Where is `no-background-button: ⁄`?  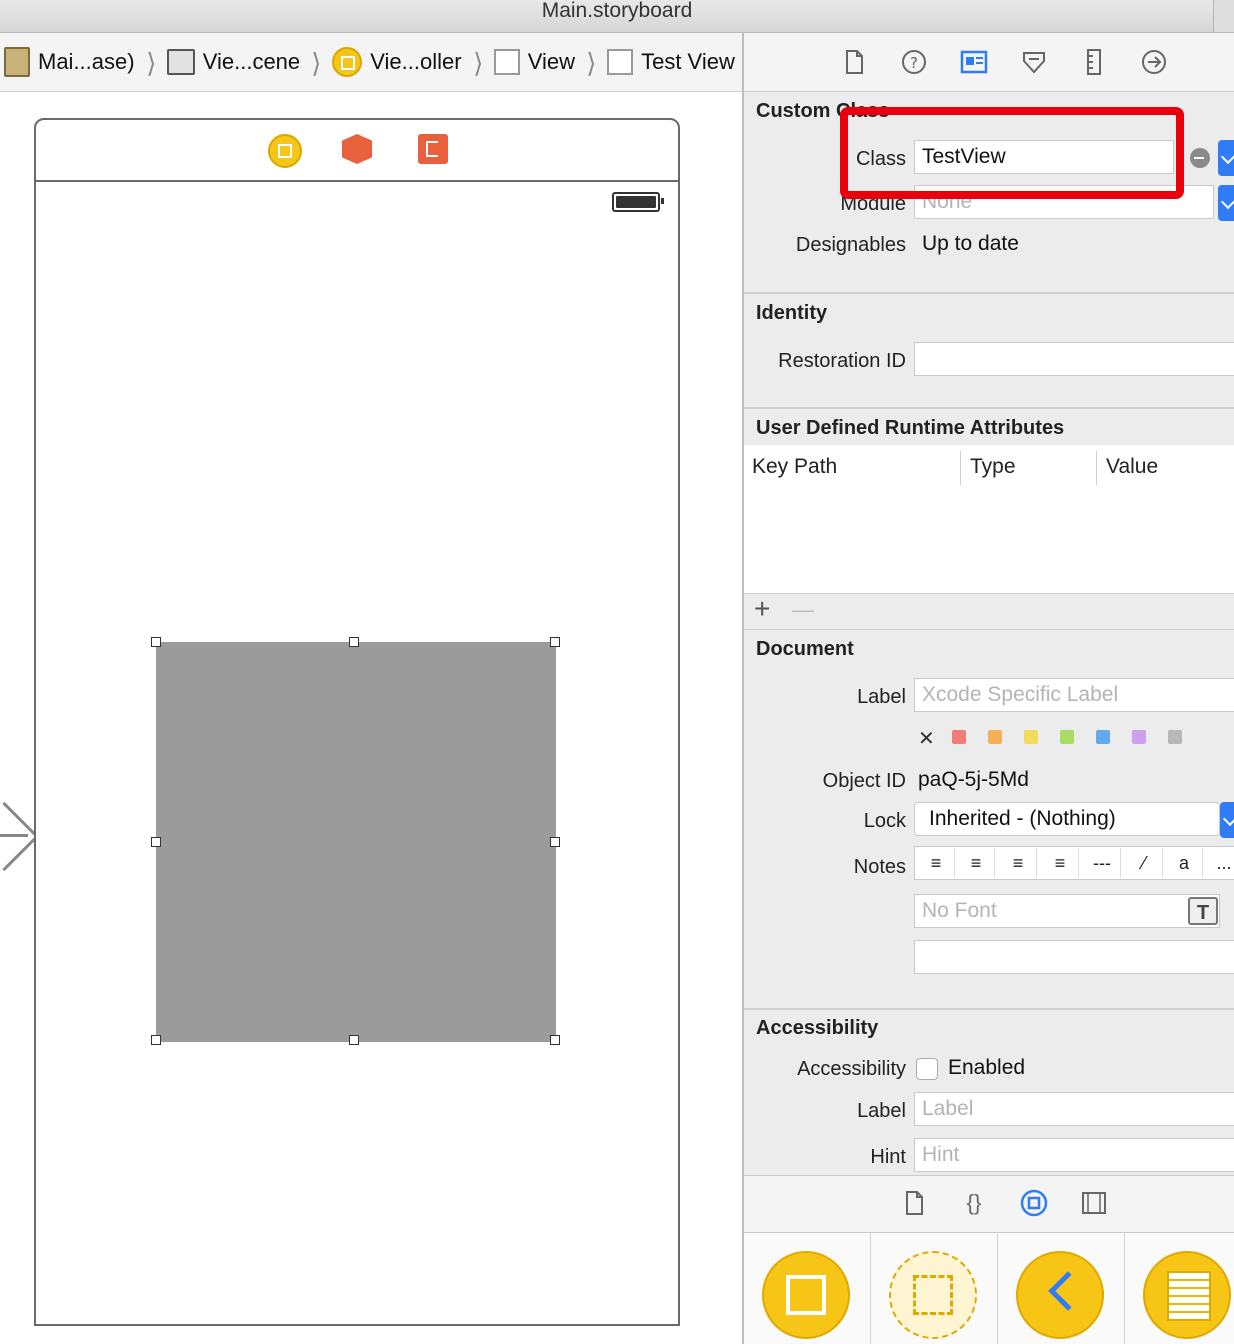
no-background-button: ⁄ is located at coordinates (1144, 863).